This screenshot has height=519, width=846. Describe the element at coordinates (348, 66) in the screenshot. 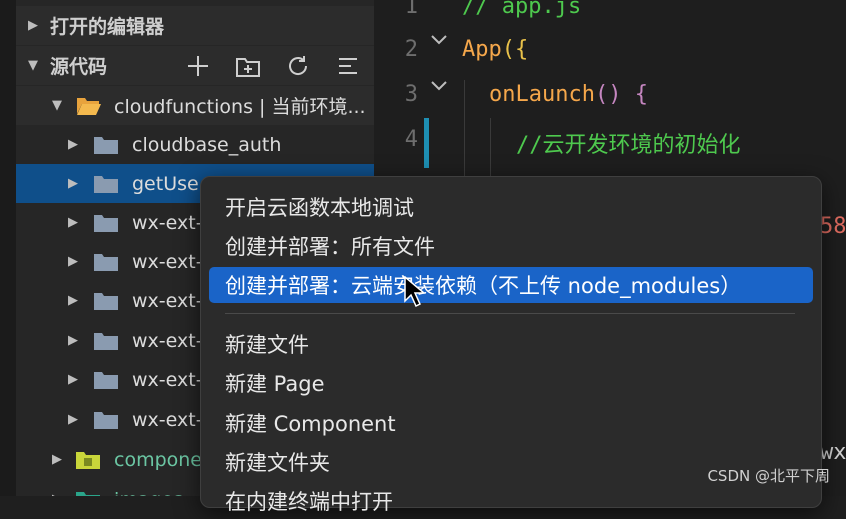

I see `collapse-icon` at that location.